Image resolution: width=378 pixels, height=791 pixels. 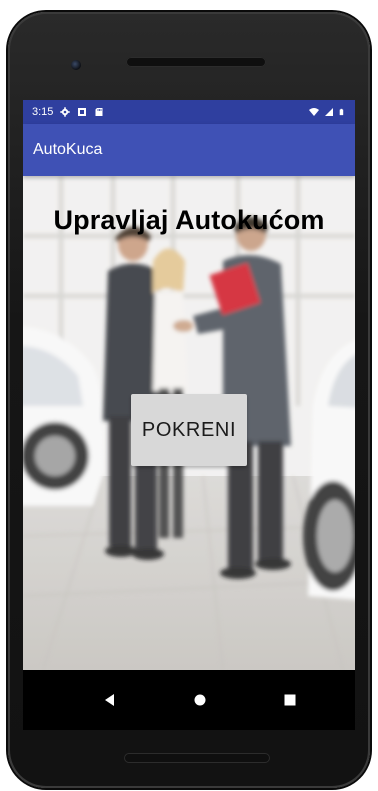 What do you see at coordinates (189, 430) in the screenshot?
I see `start-button: POKRENI` at bounding box center [189, 430].